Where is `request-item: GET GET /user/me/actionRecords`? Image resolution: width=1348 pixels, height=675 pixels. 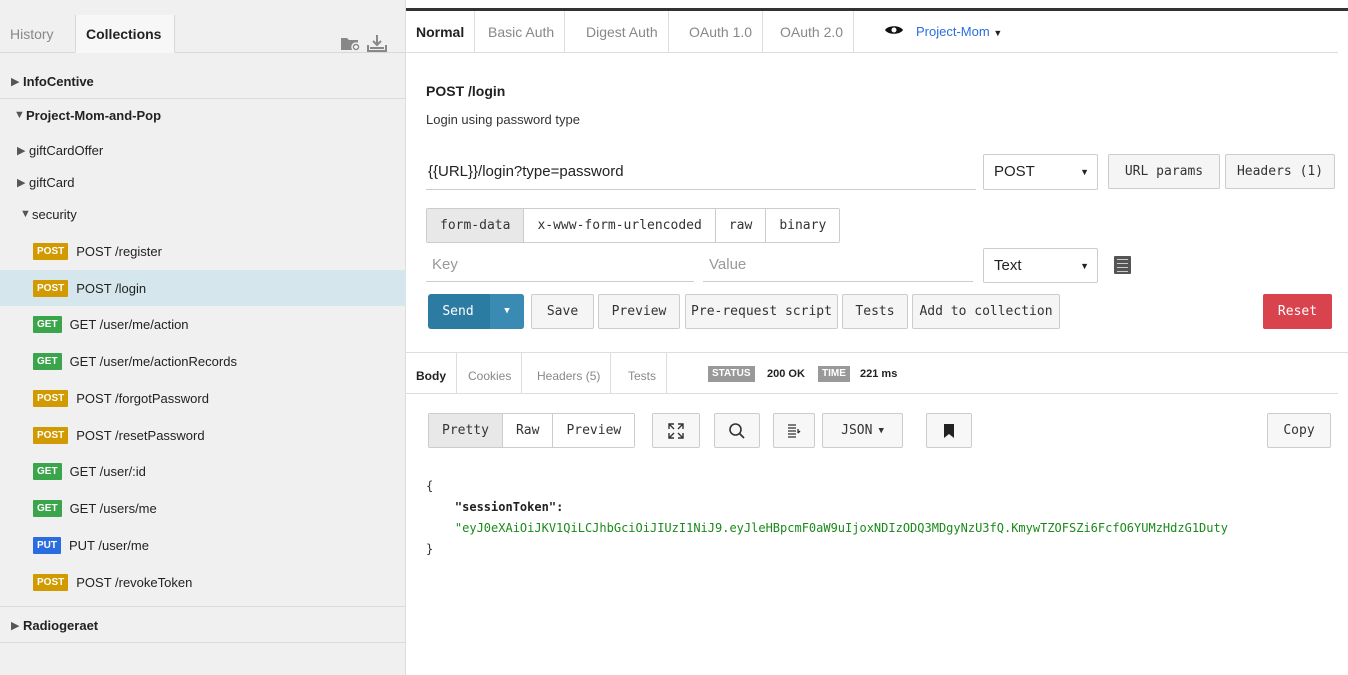
request-item: GET GET /user/me/actionRecords is located at coordinates (203, 361).